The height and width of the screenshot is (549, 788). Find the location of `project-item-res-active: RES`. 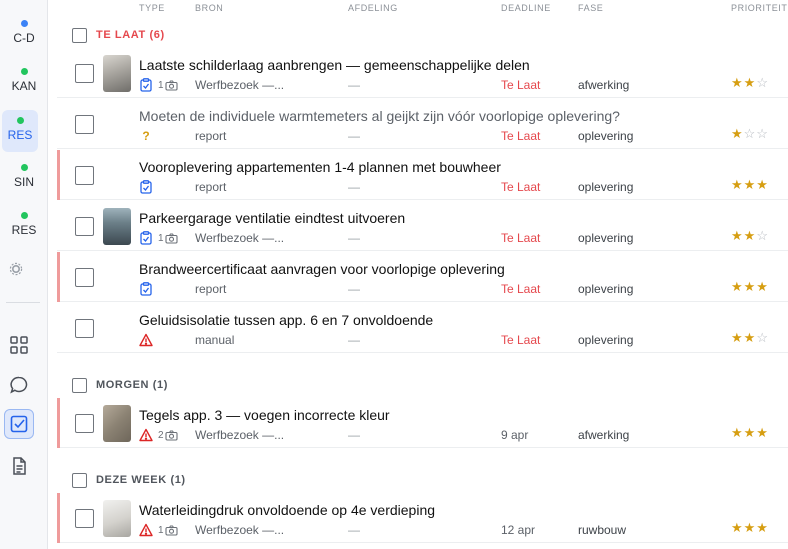

project-item-res-active: RES is located at coordinates (20, 131).